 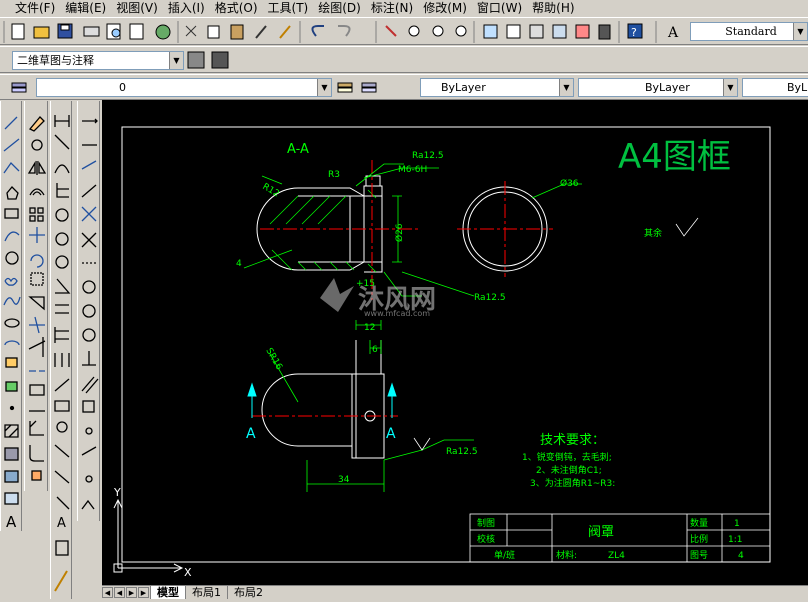 I want to click on menu-modify: 修改(M), so click(x=445, y=8).